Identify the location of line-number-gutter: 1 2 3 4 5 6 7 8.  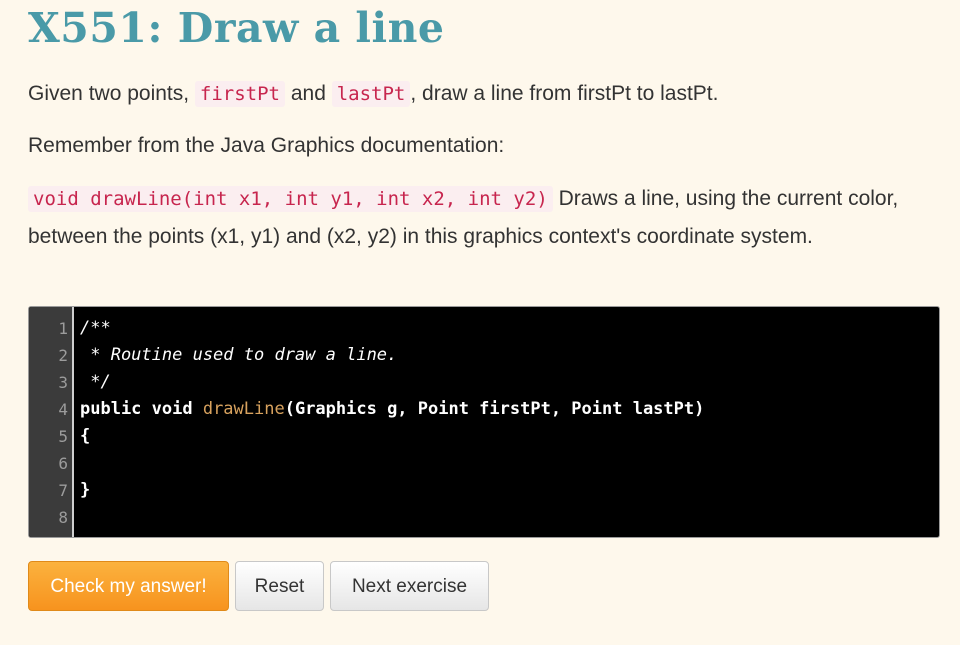
(51, 422).